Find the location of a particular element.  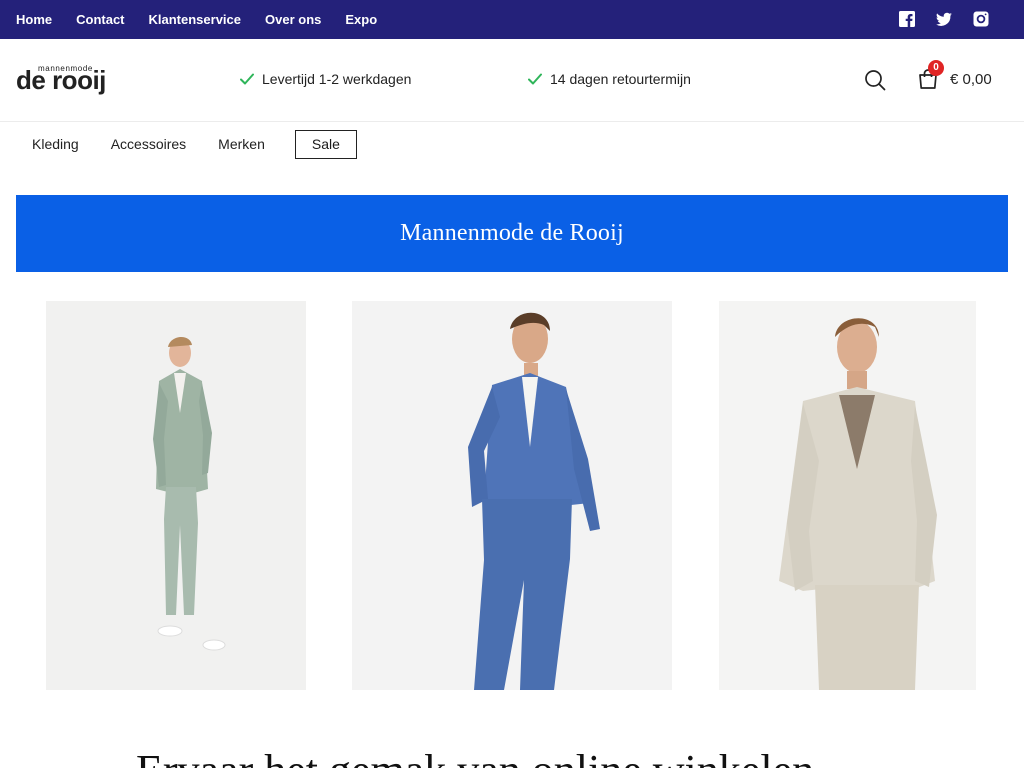

social-links is located at coordinates (944, 19).